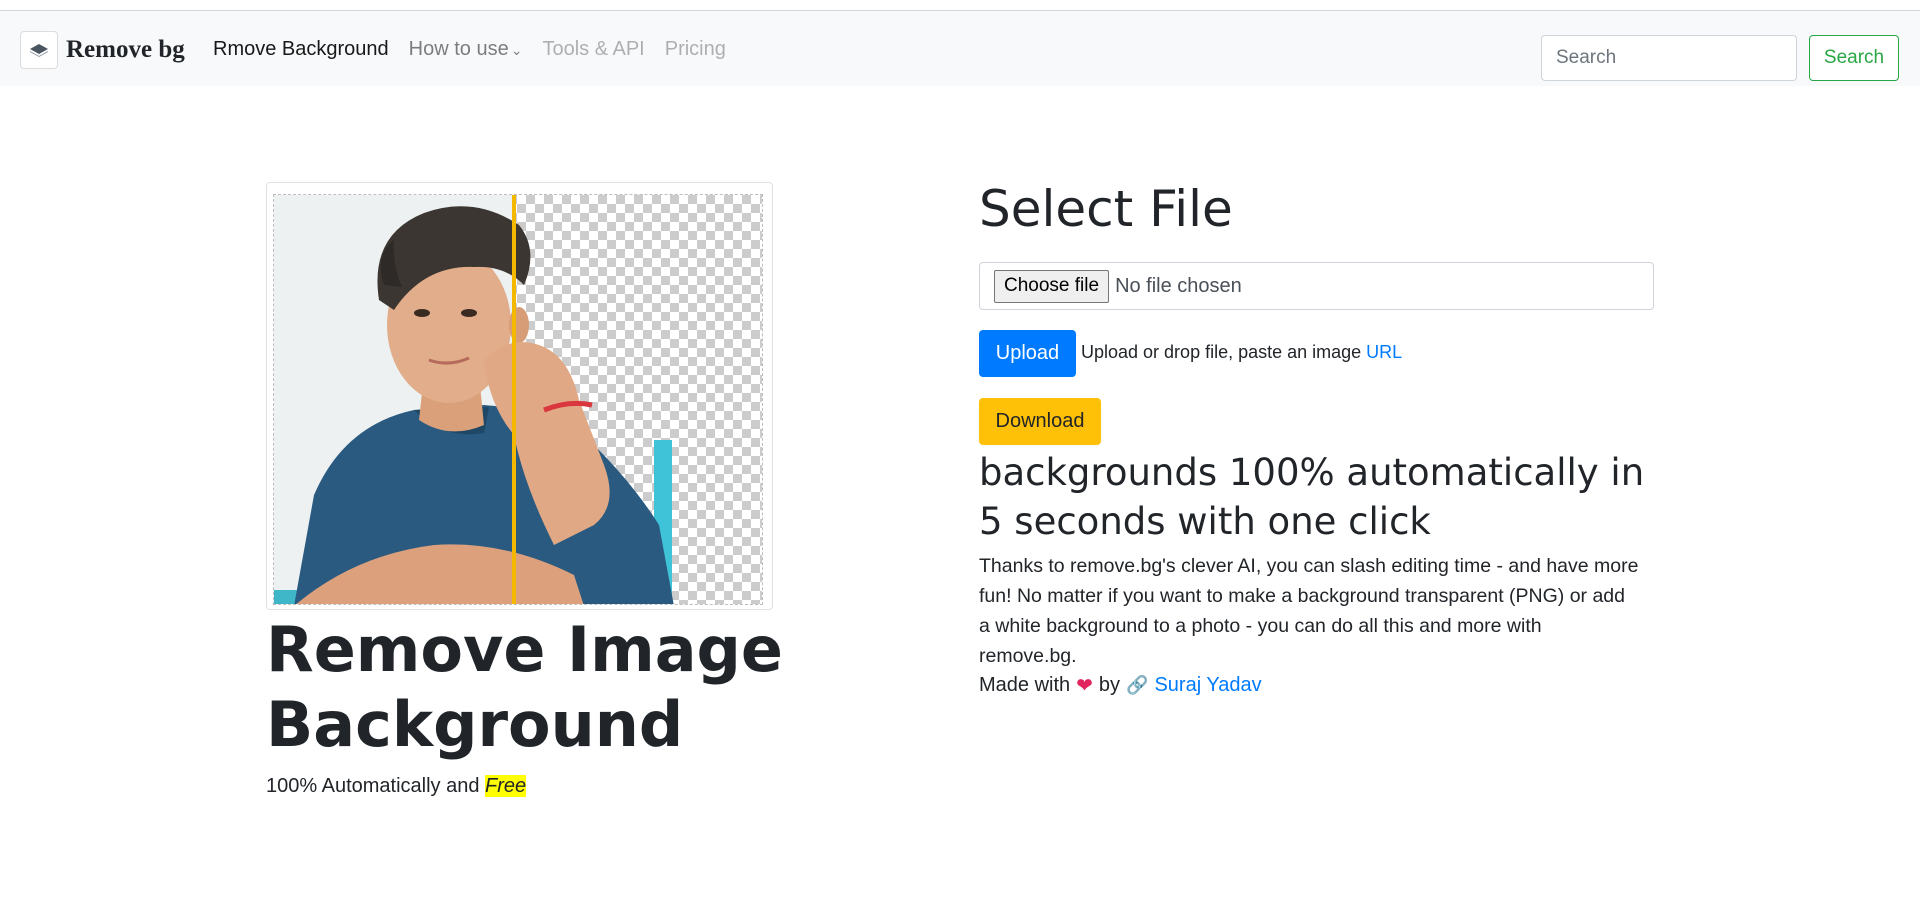 This screenshot has width=1920, height=902. What do you see at coordinates (518, 399) in the screenshot?
I see `before-after-image` at bounding box center [518, 399].